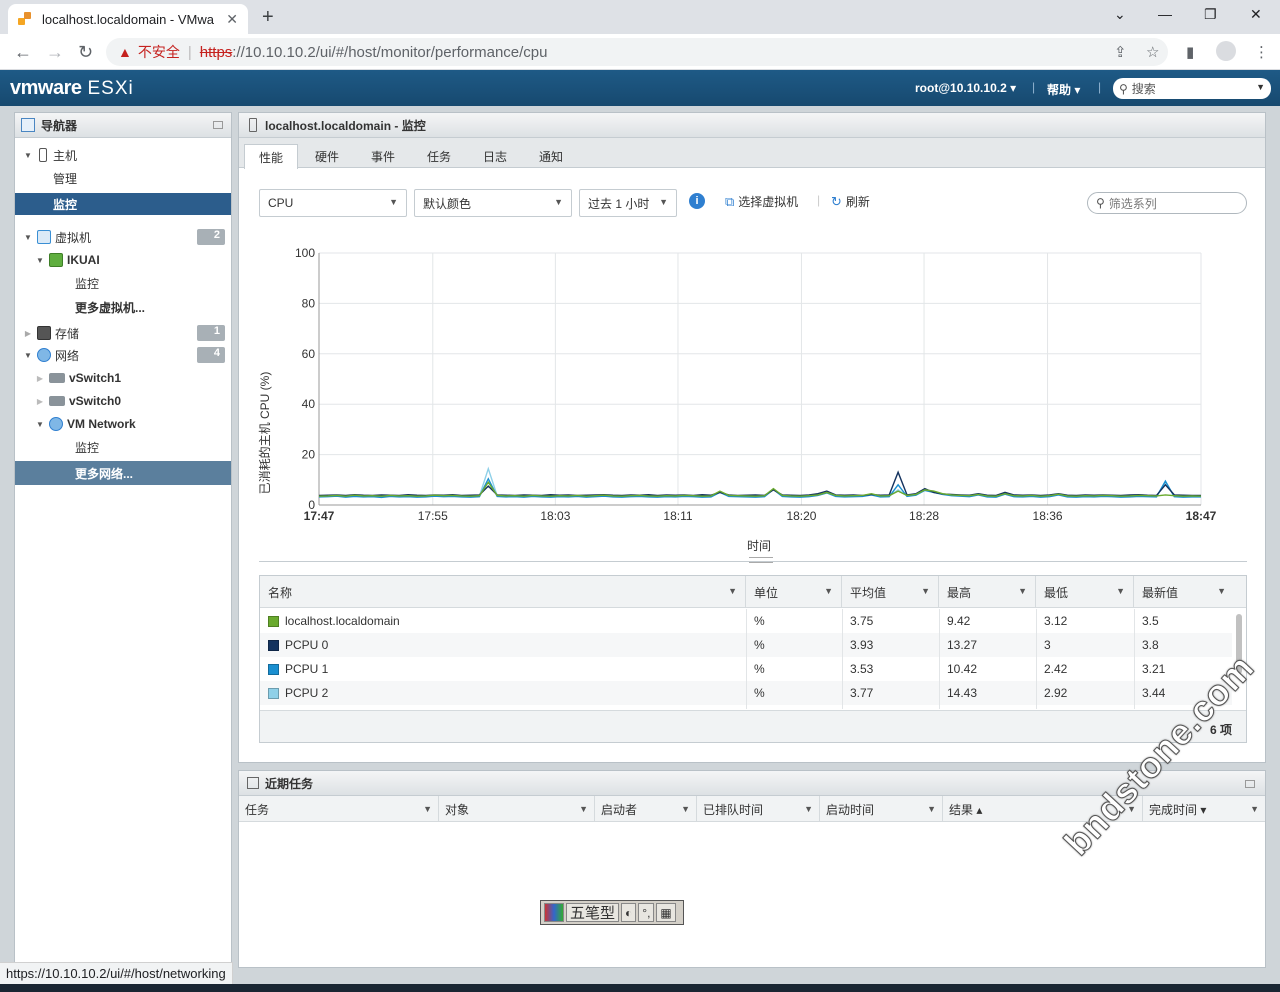 The height and width of the screenshot is (992, 1280). What do you see at coordinates (294, 669) in the screenshot?
I see `cell-name: PCPU 1` at bounding box center [294, 669].